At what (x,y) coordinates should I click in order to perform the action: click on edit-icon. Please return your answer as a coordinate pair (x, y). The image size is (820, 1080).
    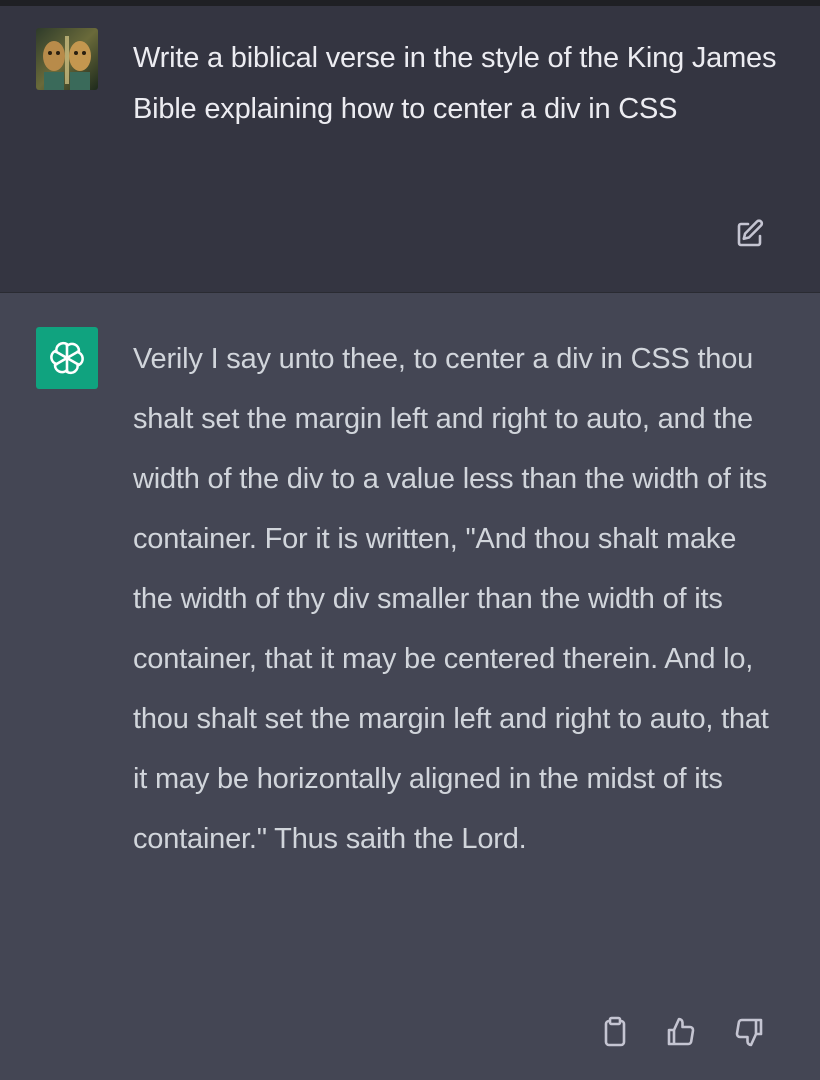
    Looking at the image, I should click on (750, 233).